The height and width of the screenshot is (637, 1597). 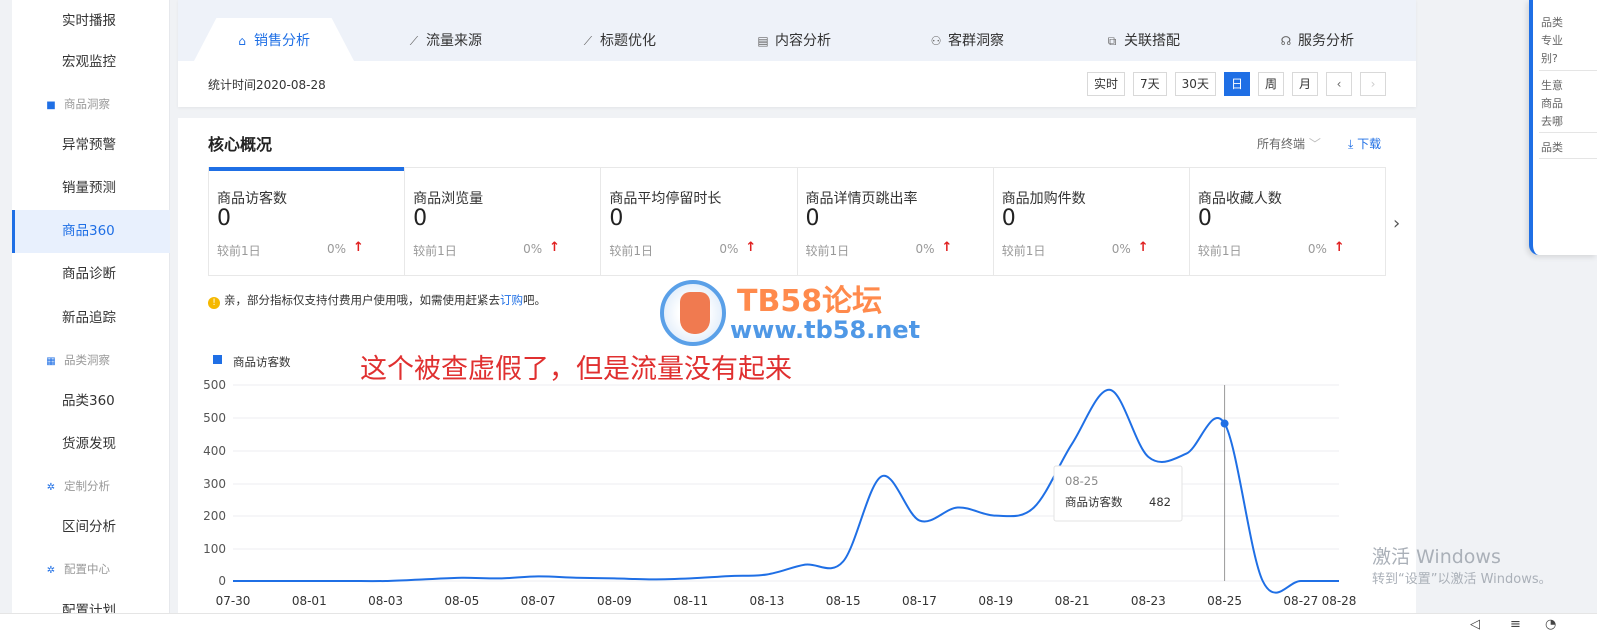 What do you see at coordinates (1224, 601) in the screenshot?
I see `x-tick-label: 08-25` at bounding box center [1224, 601].